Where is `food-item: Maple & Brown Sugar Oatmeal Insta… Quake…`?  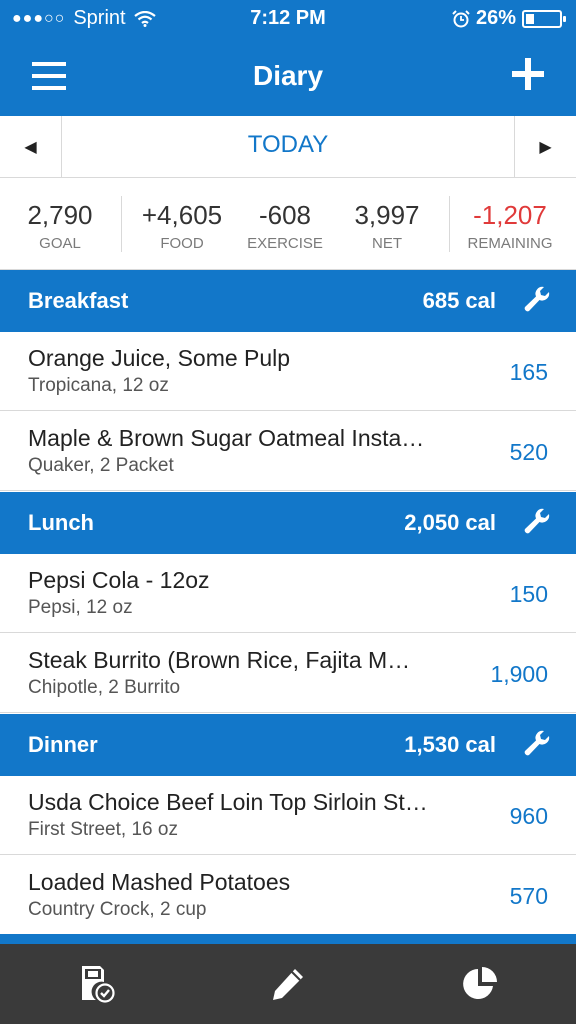 food-item: Maple & Brown Sugar Oatmeal Insta… Quake… is located at coordinates (288, 451).